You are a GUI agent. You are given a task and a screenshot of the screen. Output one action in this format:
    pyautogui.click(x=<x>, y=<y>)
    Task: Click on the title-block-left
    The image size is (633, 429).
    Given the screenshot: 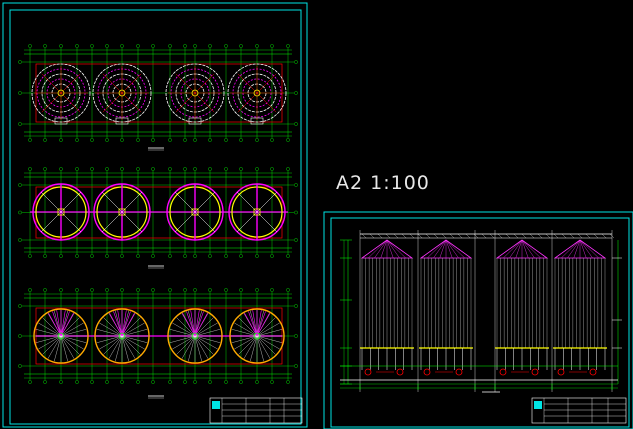 What is the action you would take?
    pyautogui.click(x=256, y=410)
    